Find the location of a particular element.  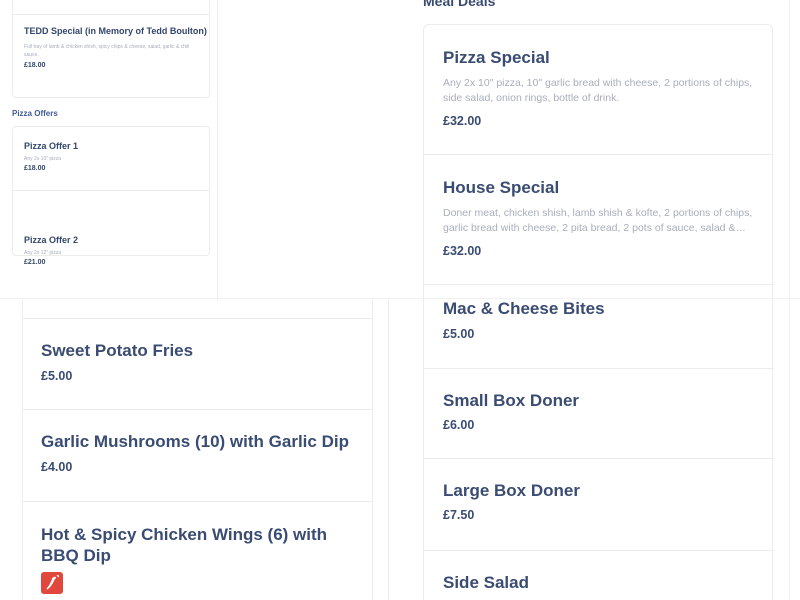

menu-item-title: Side Salad is located at coordinates (486, 582).